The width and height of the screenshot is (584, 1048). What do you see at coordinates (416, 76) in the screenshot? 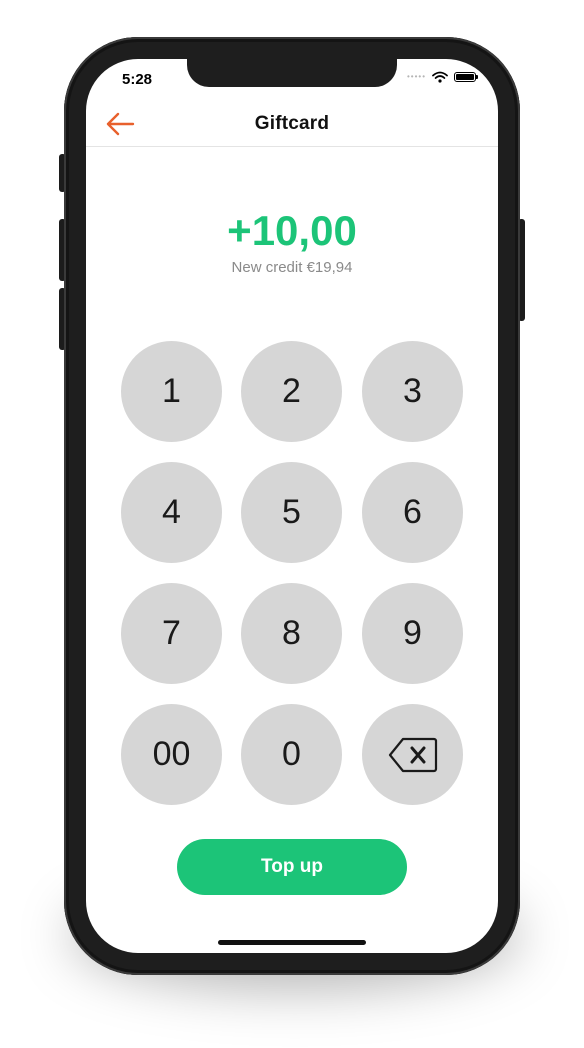
I see `signal-dots-icon: •••••` at bounding box center [416, 76].